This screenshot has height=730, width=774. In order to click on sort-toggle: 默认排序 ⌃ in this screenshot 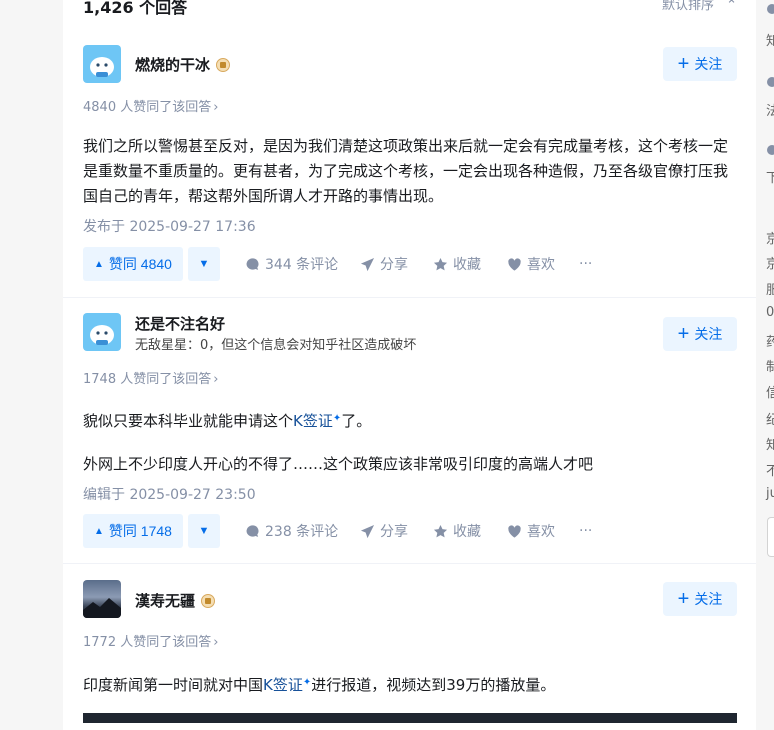, I will do `click(699, 6)`.